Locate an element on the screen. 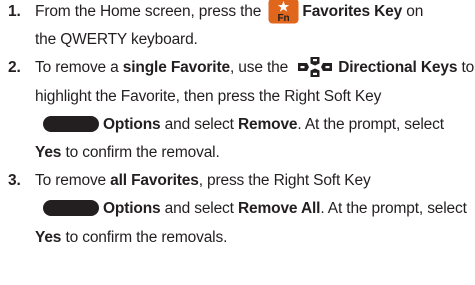 This screenshot has width=475, height=285. favorites-fn-key-icon: Fn is located at coordinates (283, 12).